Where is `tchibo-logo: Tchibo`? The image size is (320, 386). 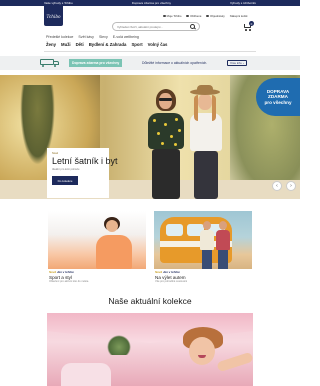 tchibo-logo: Tchibo is located at coordinates (53, 16).